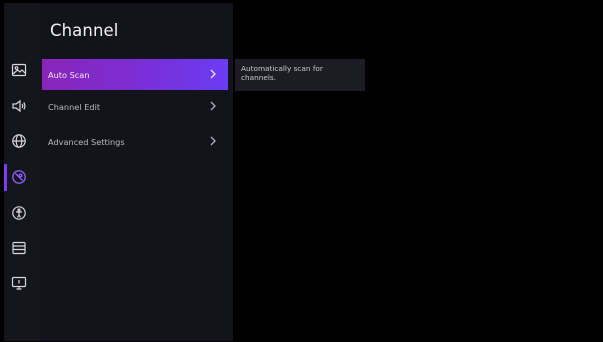 The width and height of the screenshot is (603, 342). I want to click on menu-item-label: Channel Edit, so click(74, 106).